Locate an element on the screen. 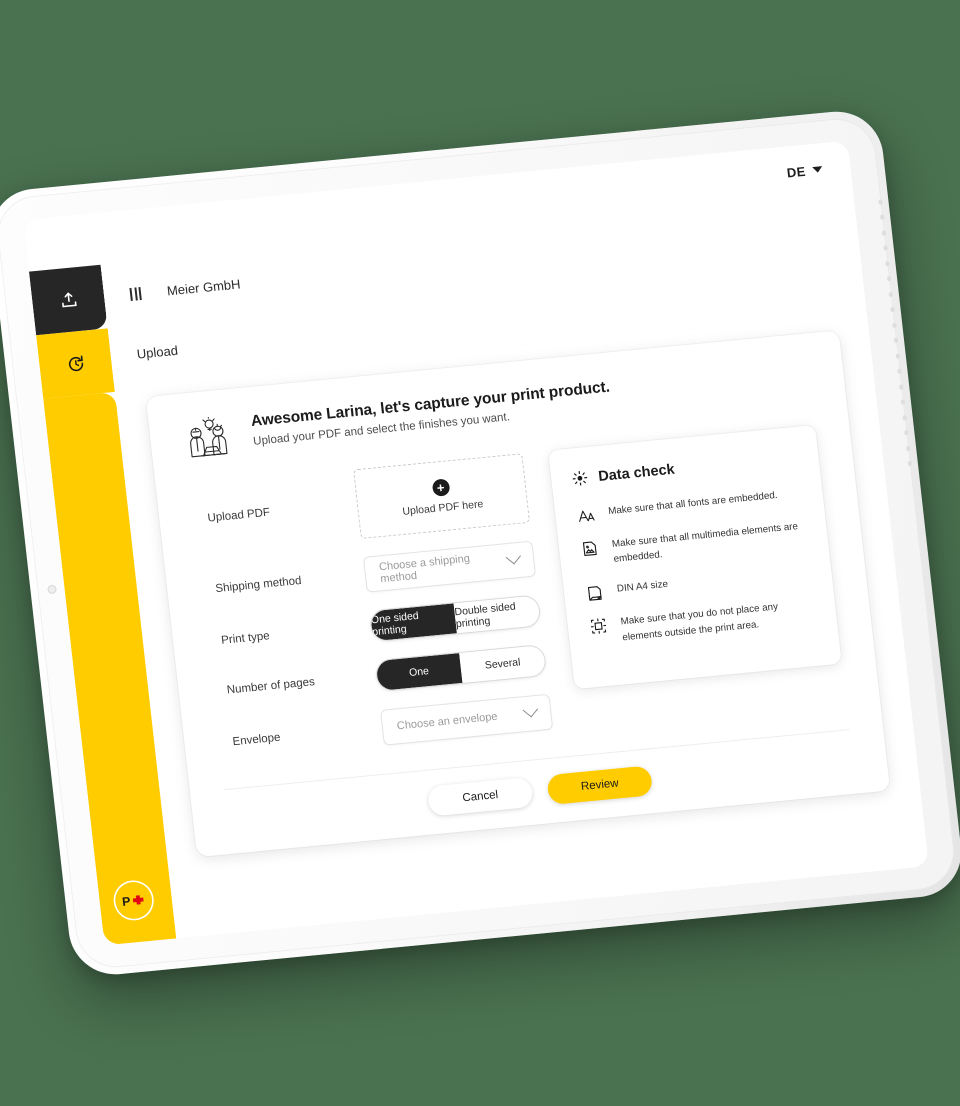  language-label: DE is located at coordinates (796, 172).